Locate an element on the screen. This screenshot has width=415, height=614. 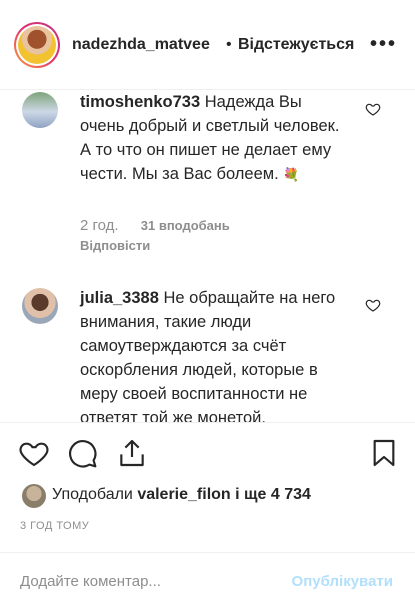
comment-username: julia_3388 is located at coordinates (119, 298).